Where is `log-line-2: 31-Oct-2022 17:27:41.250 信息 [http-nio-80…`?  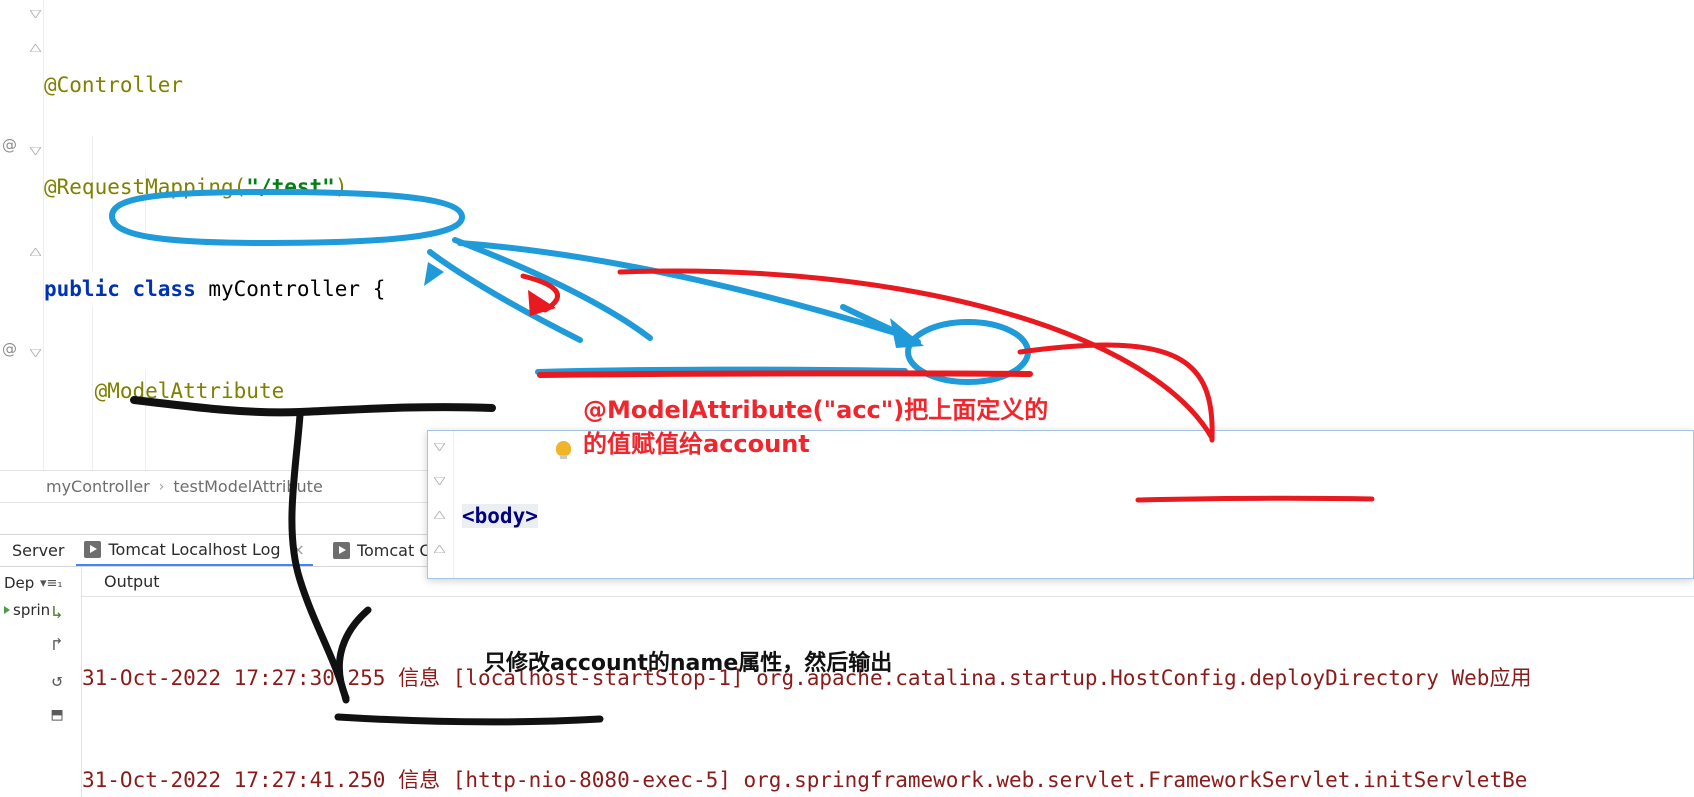
log-line-2: 31-Oct-2022 17:27:41.250 信息 [http-nio-80… is located at coordinates (805, 780).